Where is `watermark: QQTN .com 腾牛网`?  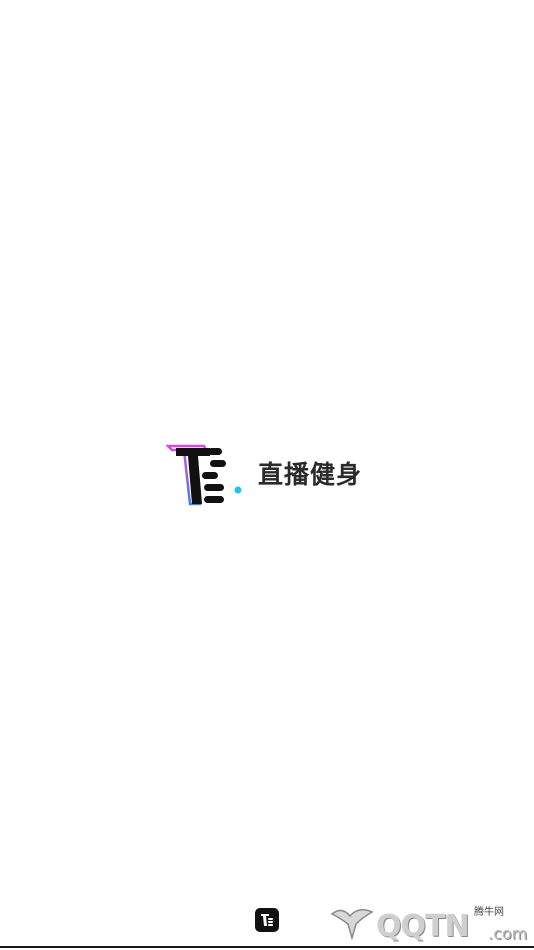 watermark: QQTN .com 腾牛网 is located at coordinates (428, 922).